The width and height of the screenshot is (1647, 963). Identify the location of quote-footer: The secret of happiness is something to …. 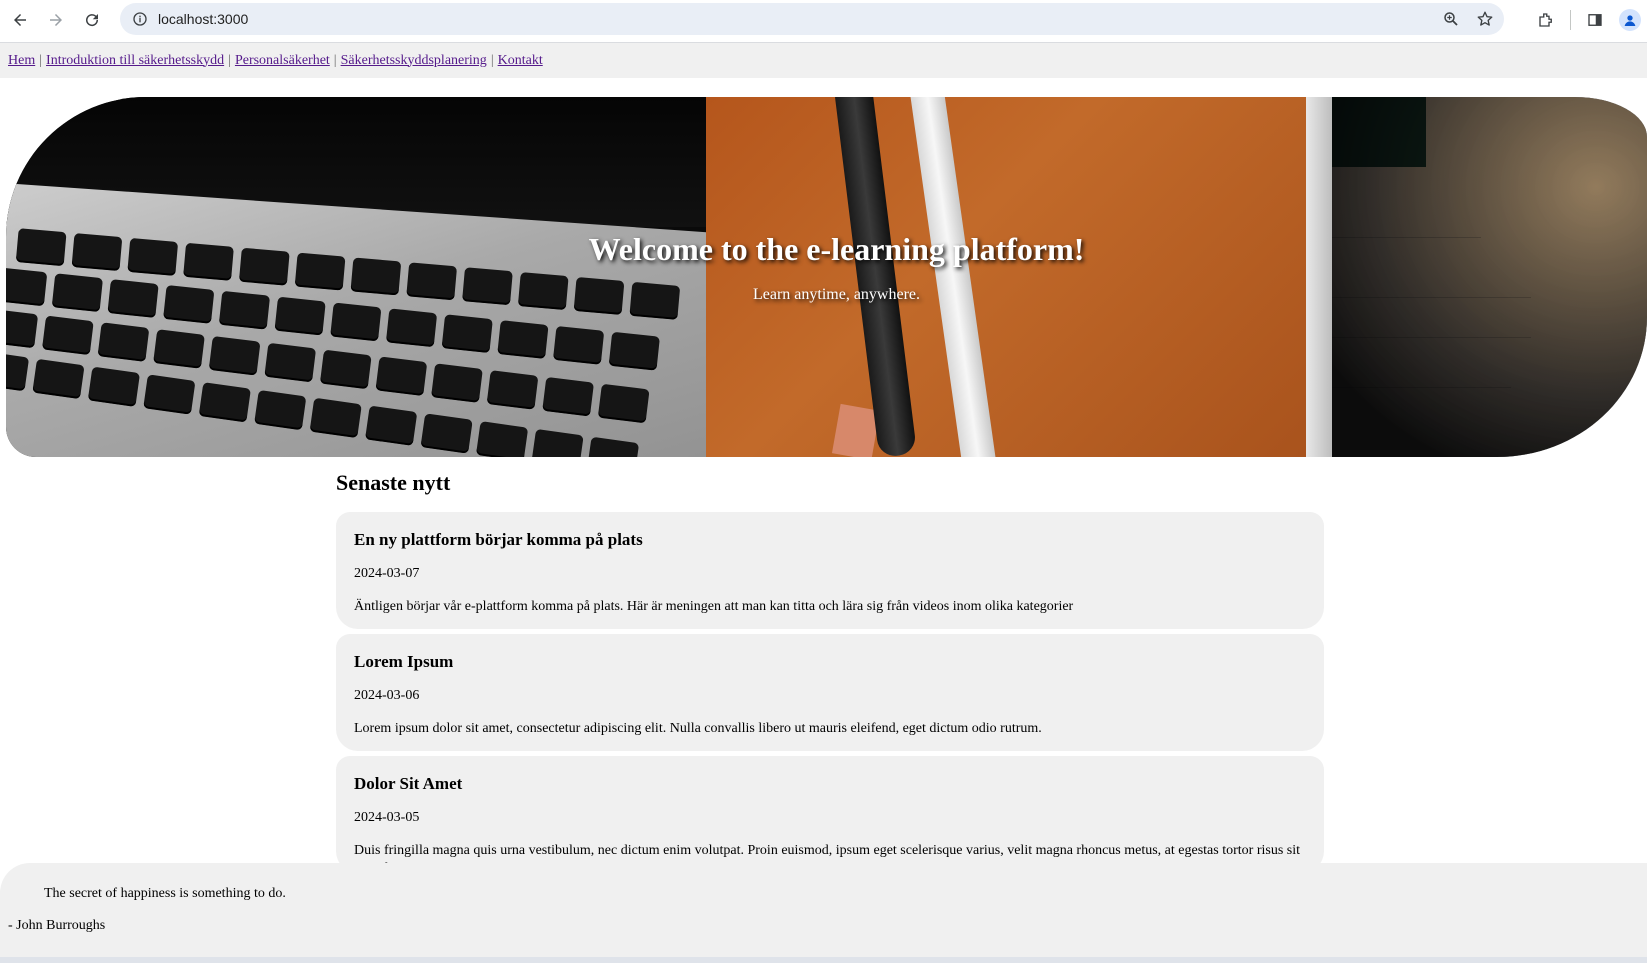
(823, 910).